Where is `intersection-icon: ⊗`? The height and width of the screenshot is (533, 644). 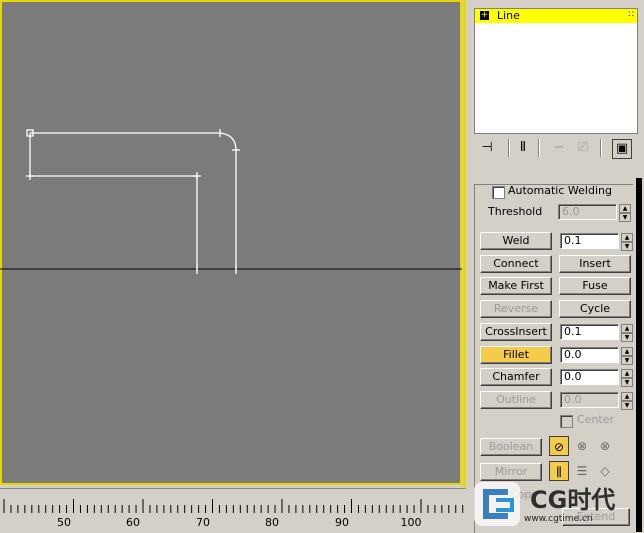
intersection-icon: ⊗ is located at coordinates (605, 446).